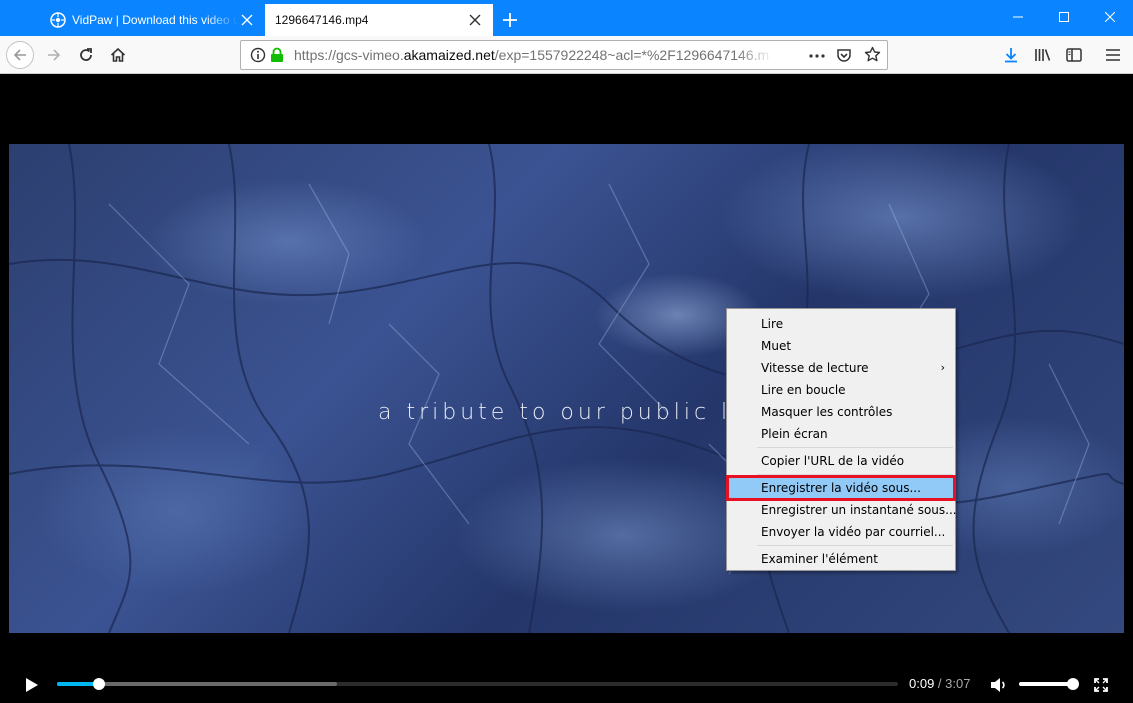  Describe the element at coordinates (1110, 17) in the screenshot. I see `close-window-icon` at that location.